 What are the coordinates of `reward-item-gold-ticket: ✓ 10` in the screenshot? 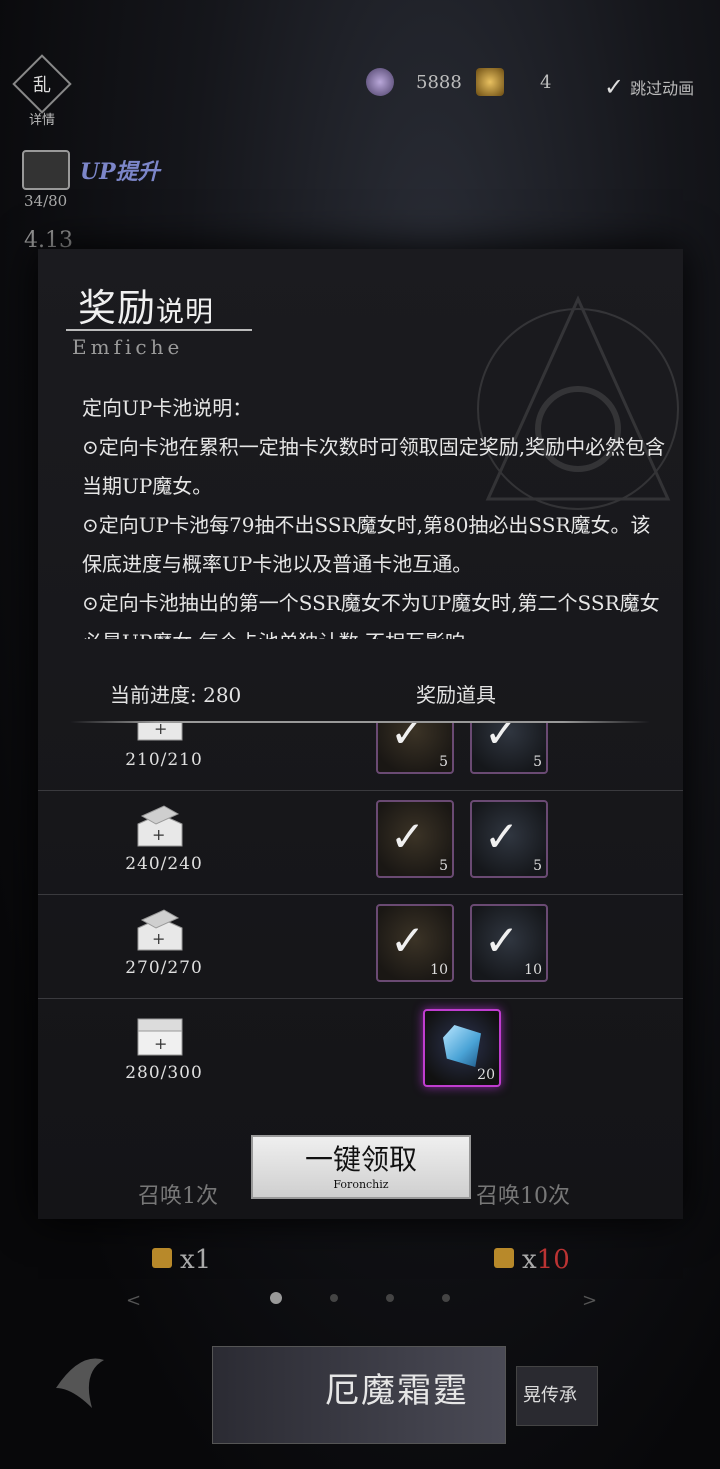 It's located at (415, 943).